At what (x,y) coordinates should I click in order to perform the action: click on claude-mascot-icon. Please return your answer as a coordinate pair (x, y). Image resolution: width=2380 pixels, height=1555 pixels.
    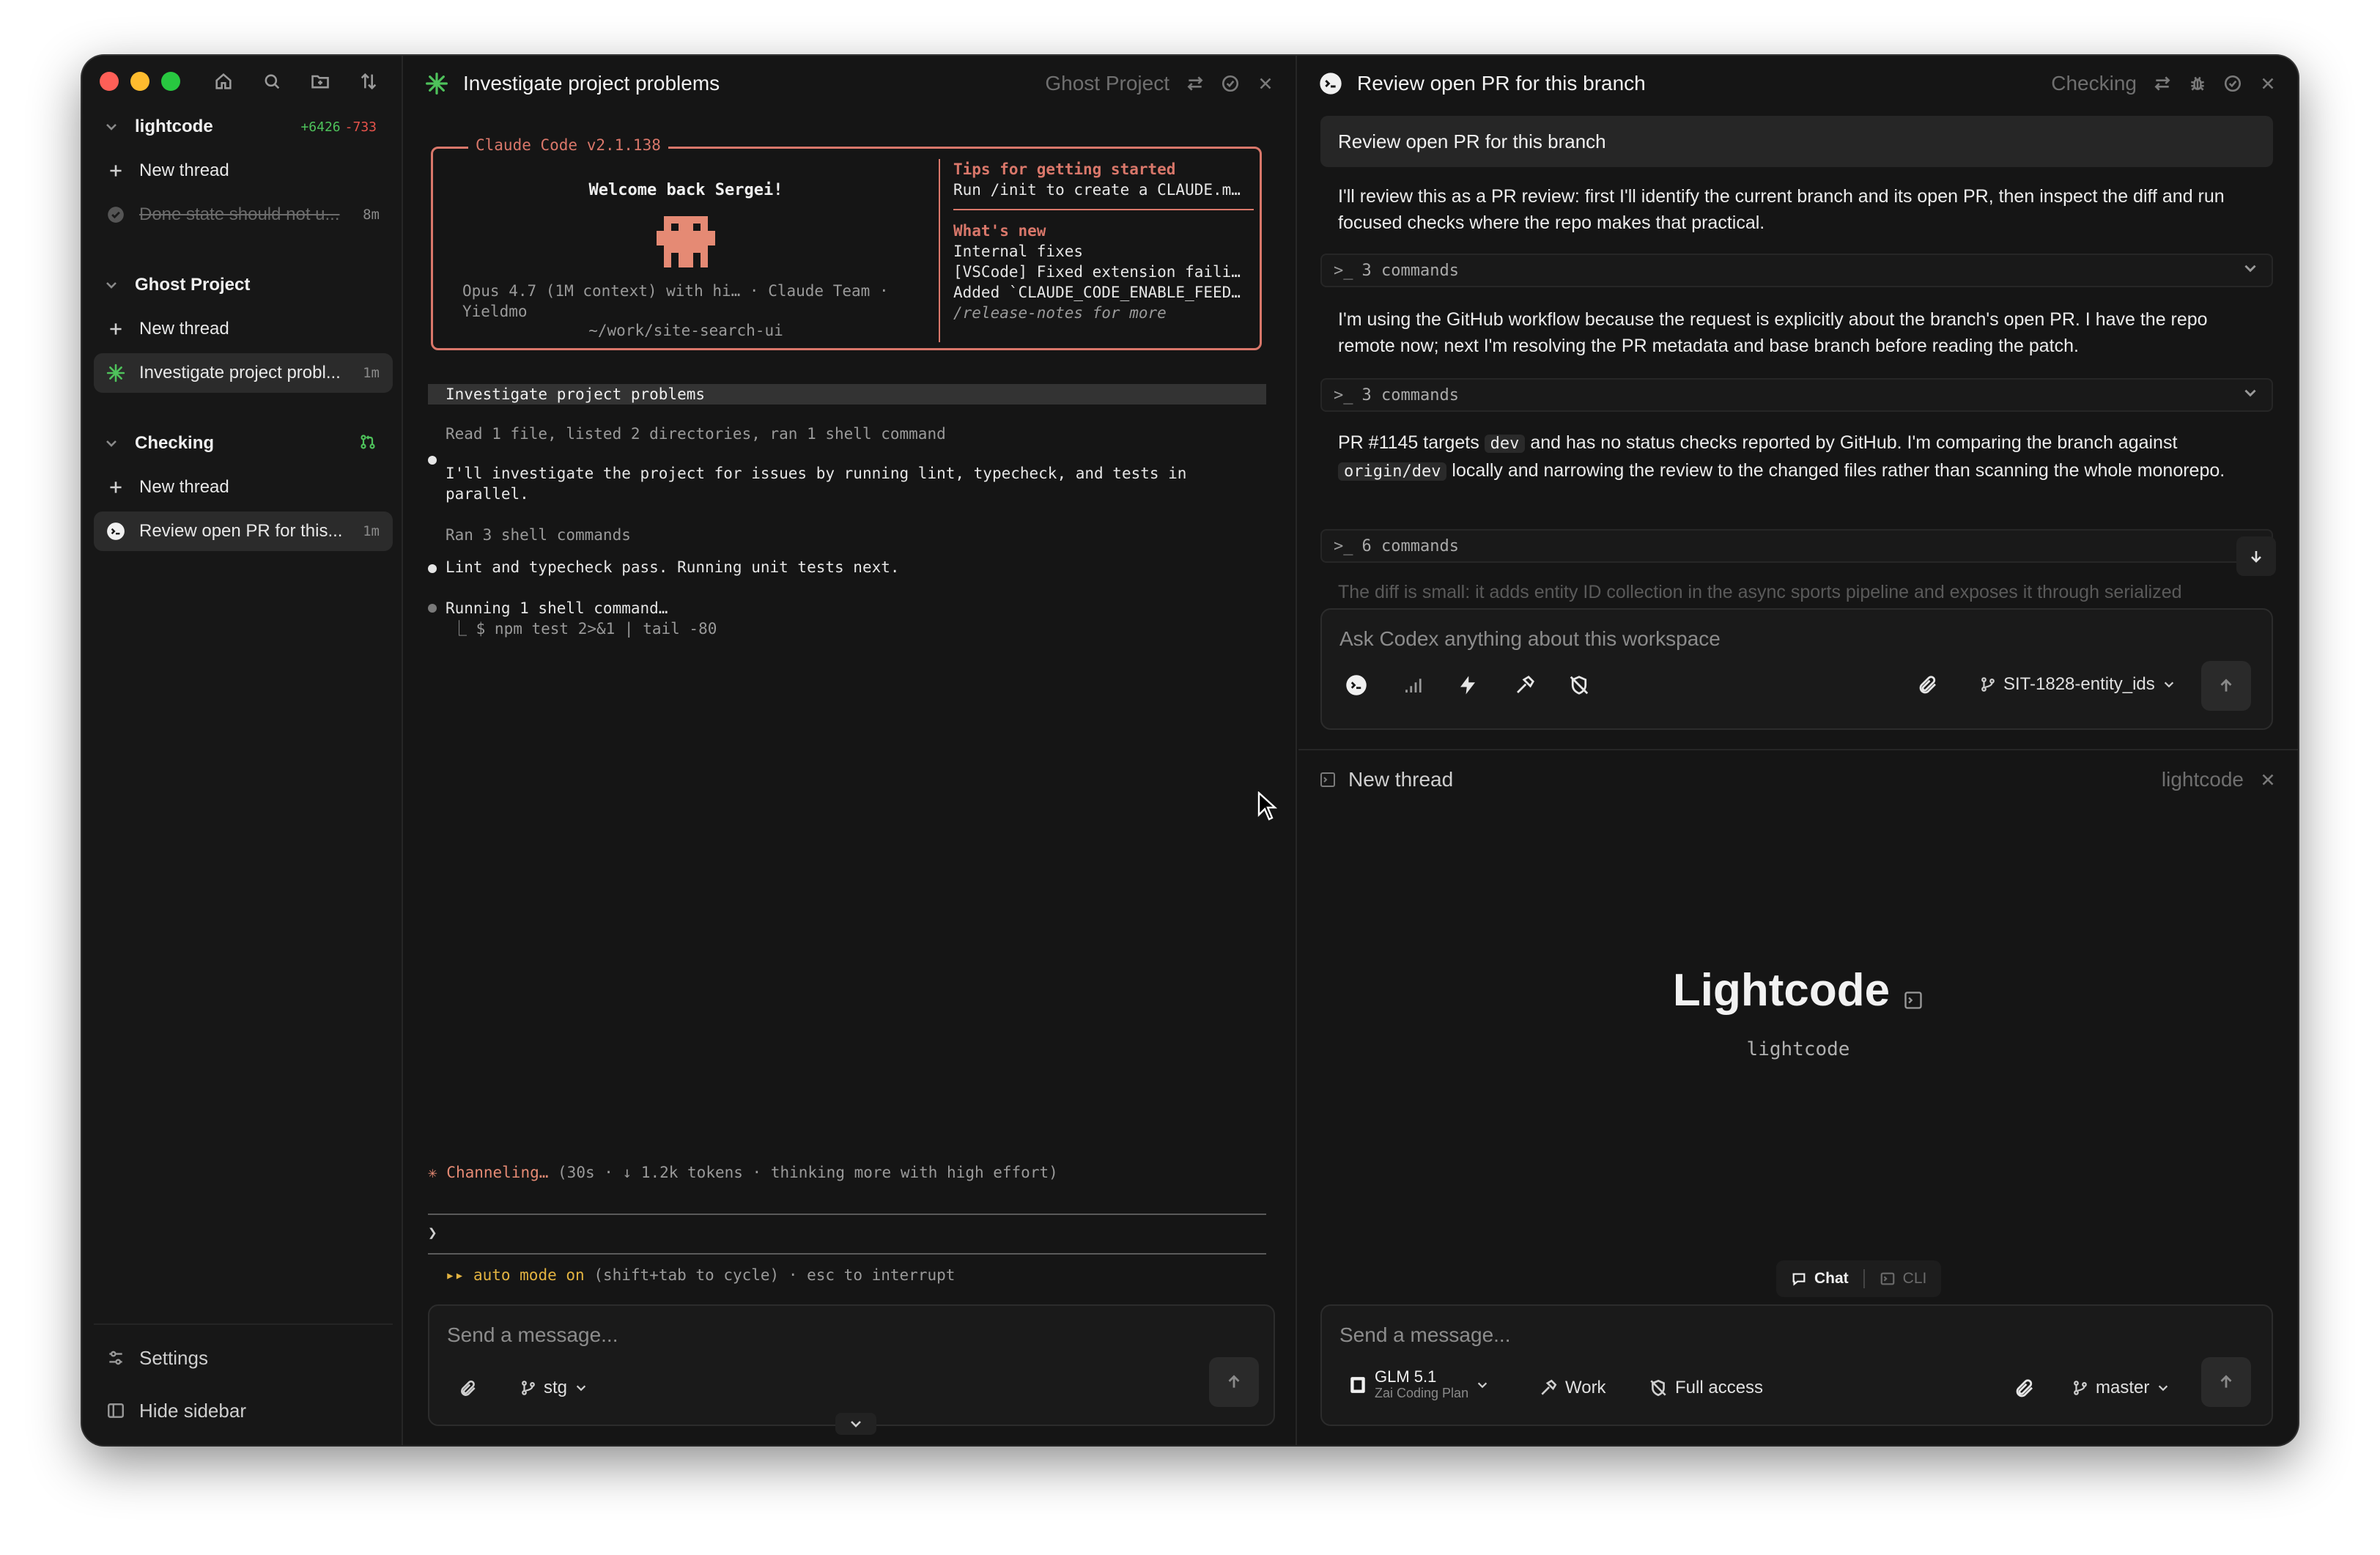
    Looking at the image, I should click on (686, 241).